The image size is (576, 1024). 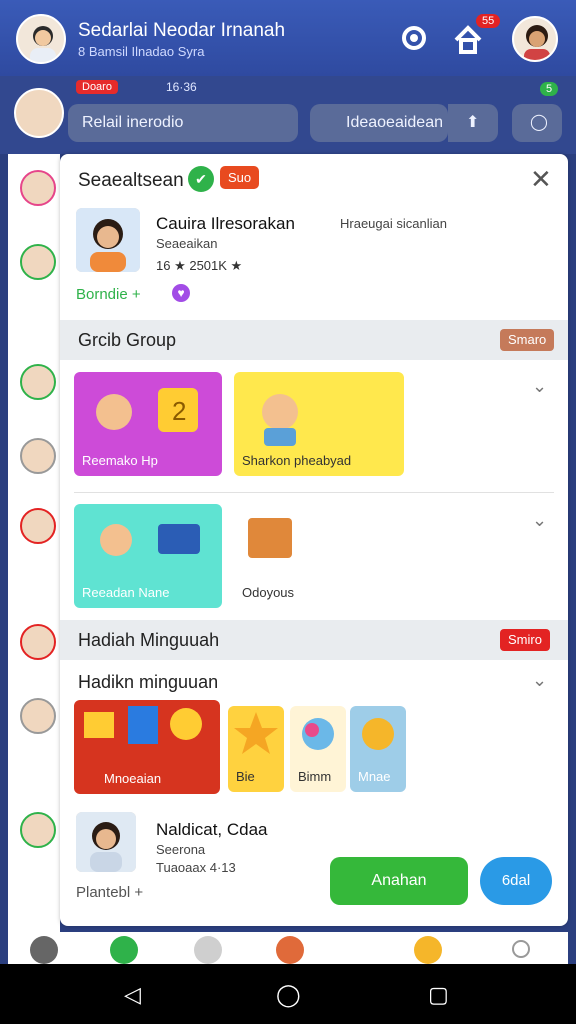 What do you see at coordinates (187, 243) in the screenshot?
I see `profile-sub: Seaeaikan` at bounding box center [187, 243].